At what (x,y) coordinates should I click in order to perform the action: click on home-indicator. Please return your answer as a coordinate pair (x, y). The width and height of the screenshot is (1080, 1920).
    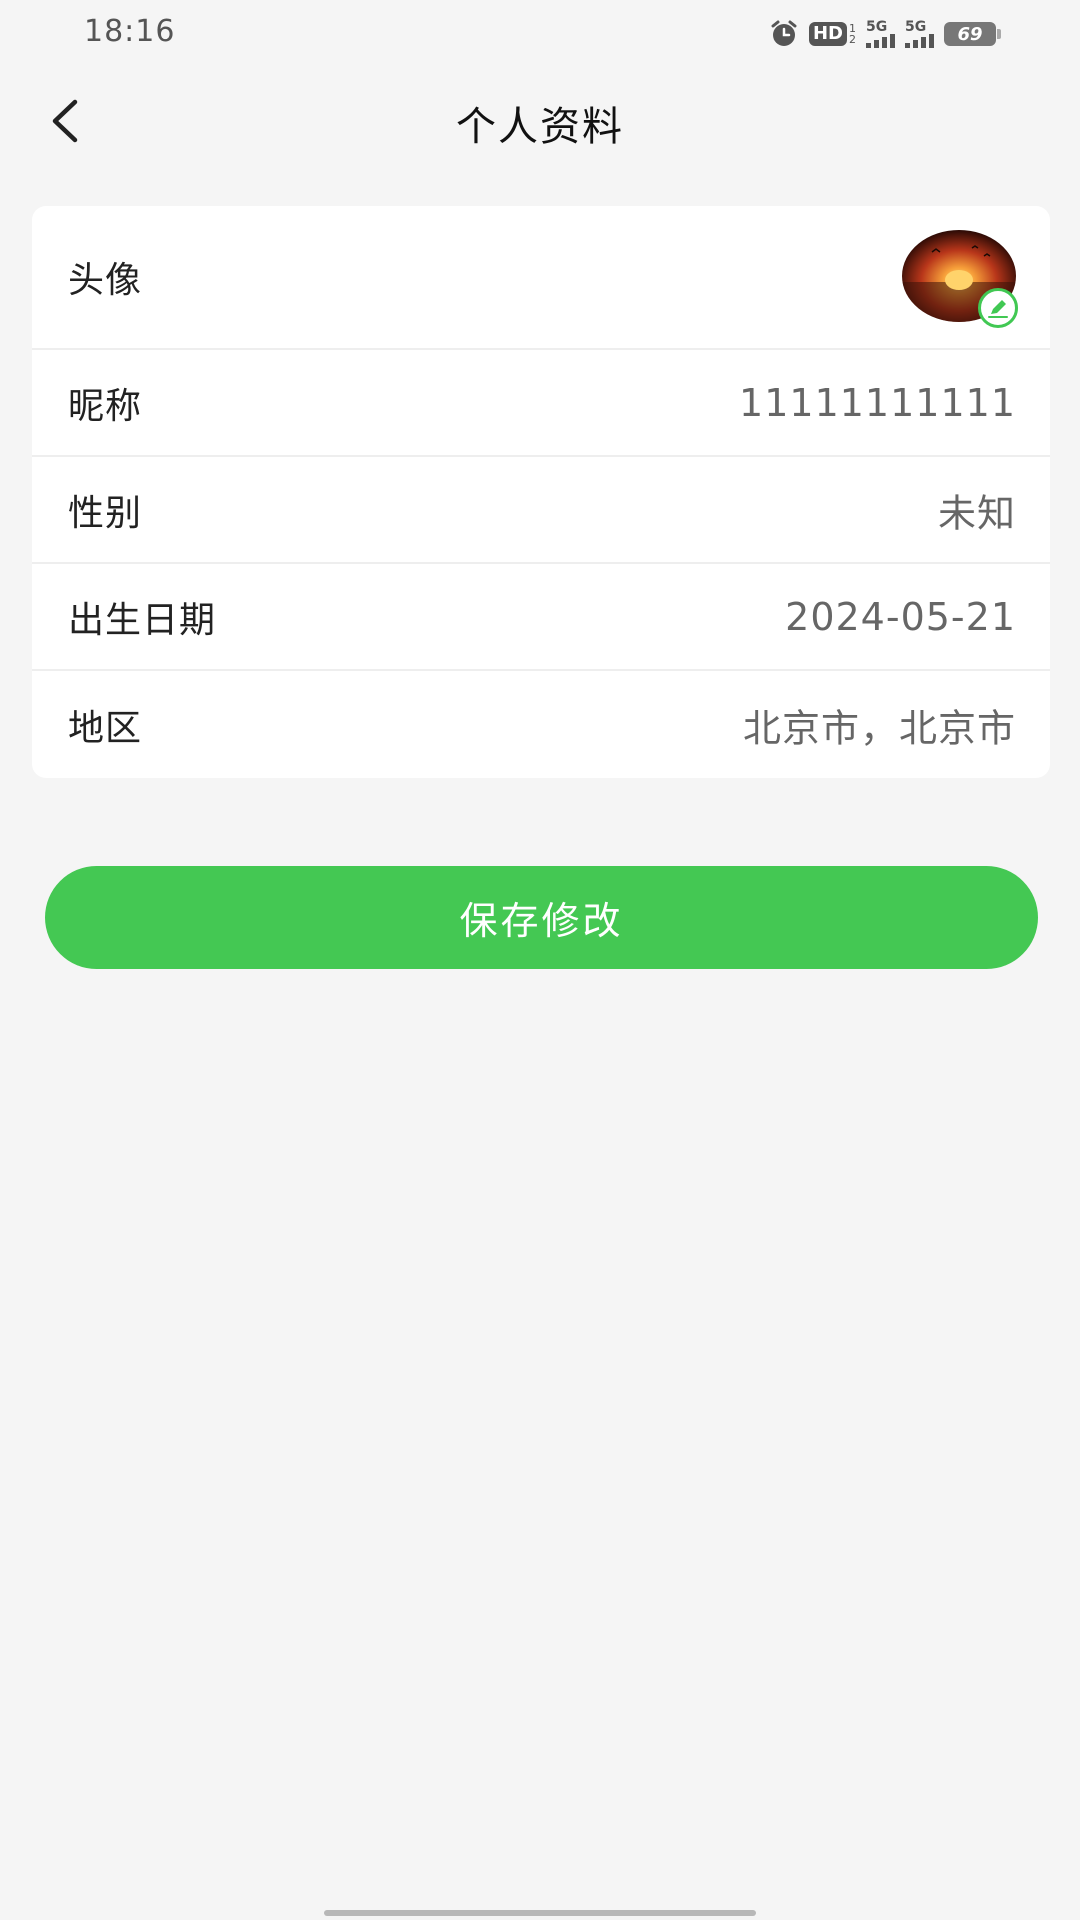
    Looking at the image, I should click on (540, 1913).